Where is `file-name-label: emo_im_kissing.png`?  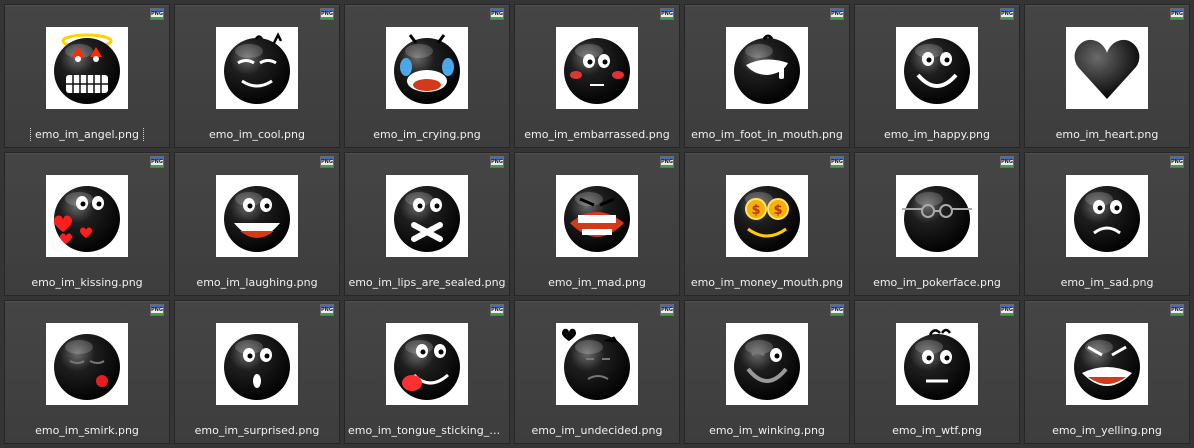
file-name-label: emo_im_kissing.png is located at coordinates (87, 283).